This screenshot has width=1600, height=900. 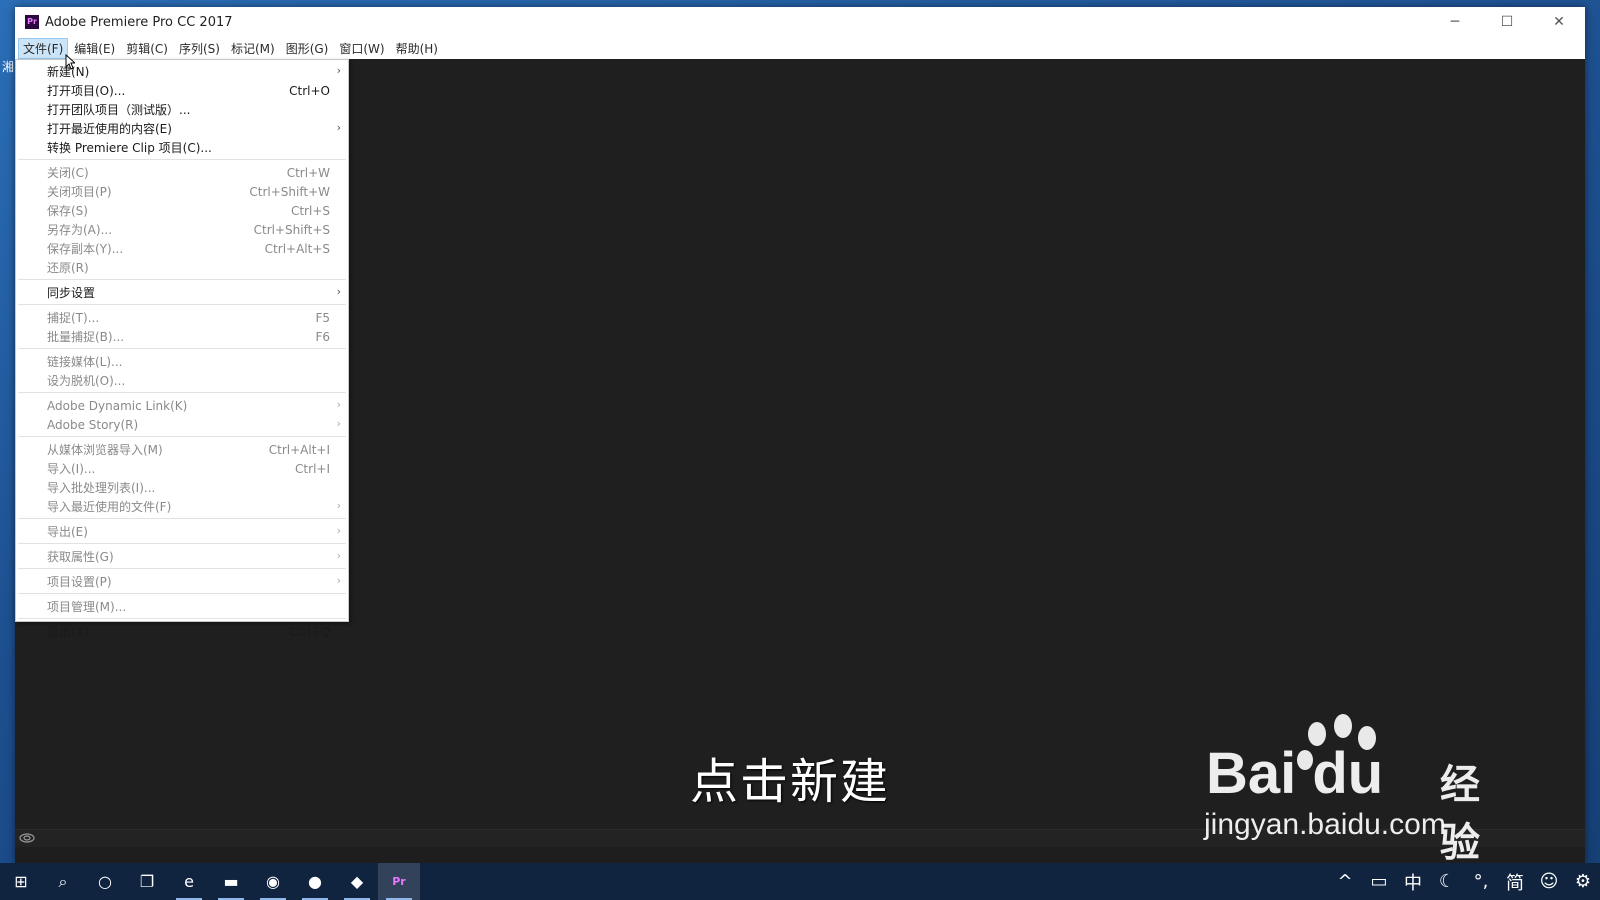 I want to click on file-menu-item: Adobe Dynamic Link(K) ›, so click(x=182, y=405).